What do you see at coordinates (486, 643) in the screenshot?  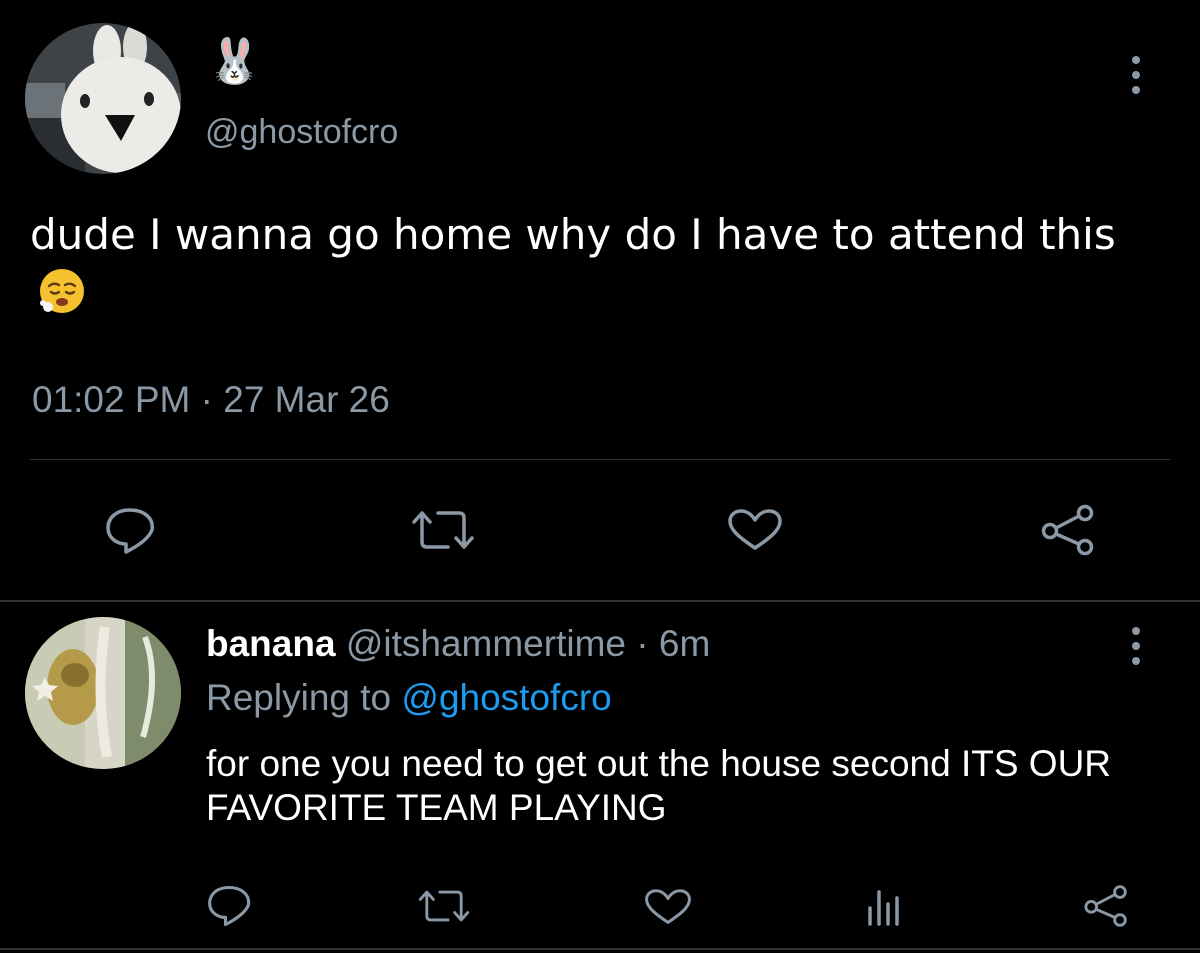 I see `user-handle: @itshammertime` at bounding box center [486, 643].